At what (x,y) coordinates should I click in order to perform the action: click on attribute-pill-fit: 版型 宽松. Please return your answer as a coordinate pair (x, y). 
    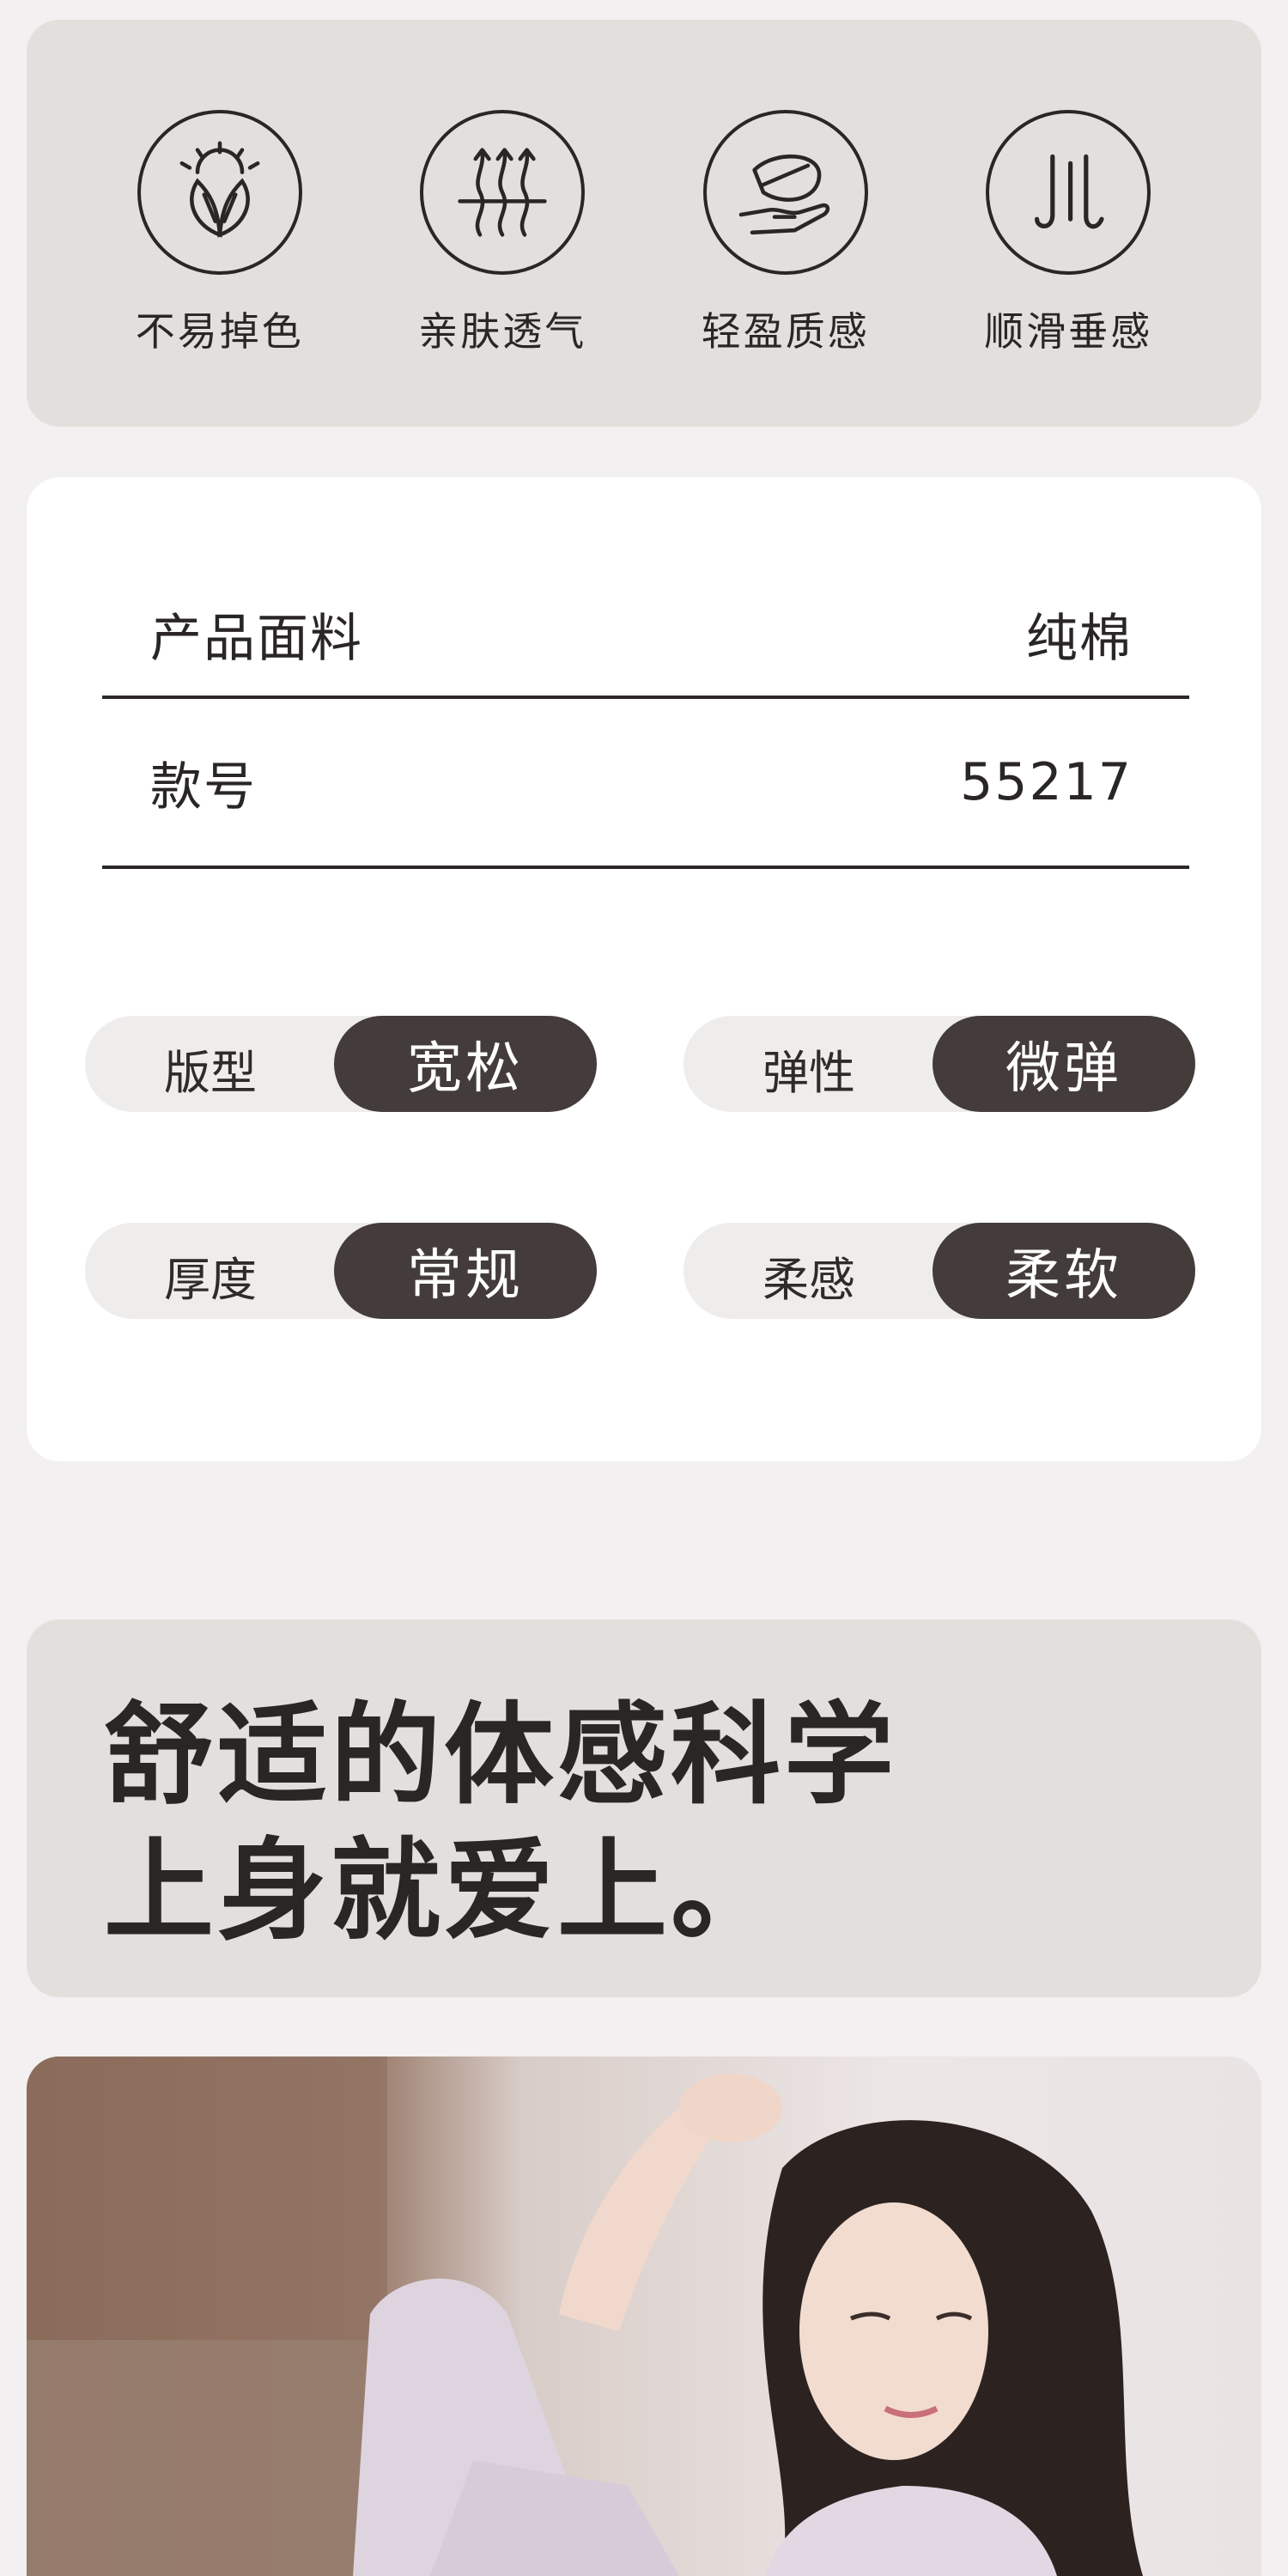
    Looking at the image, I should click on (341, 1064).